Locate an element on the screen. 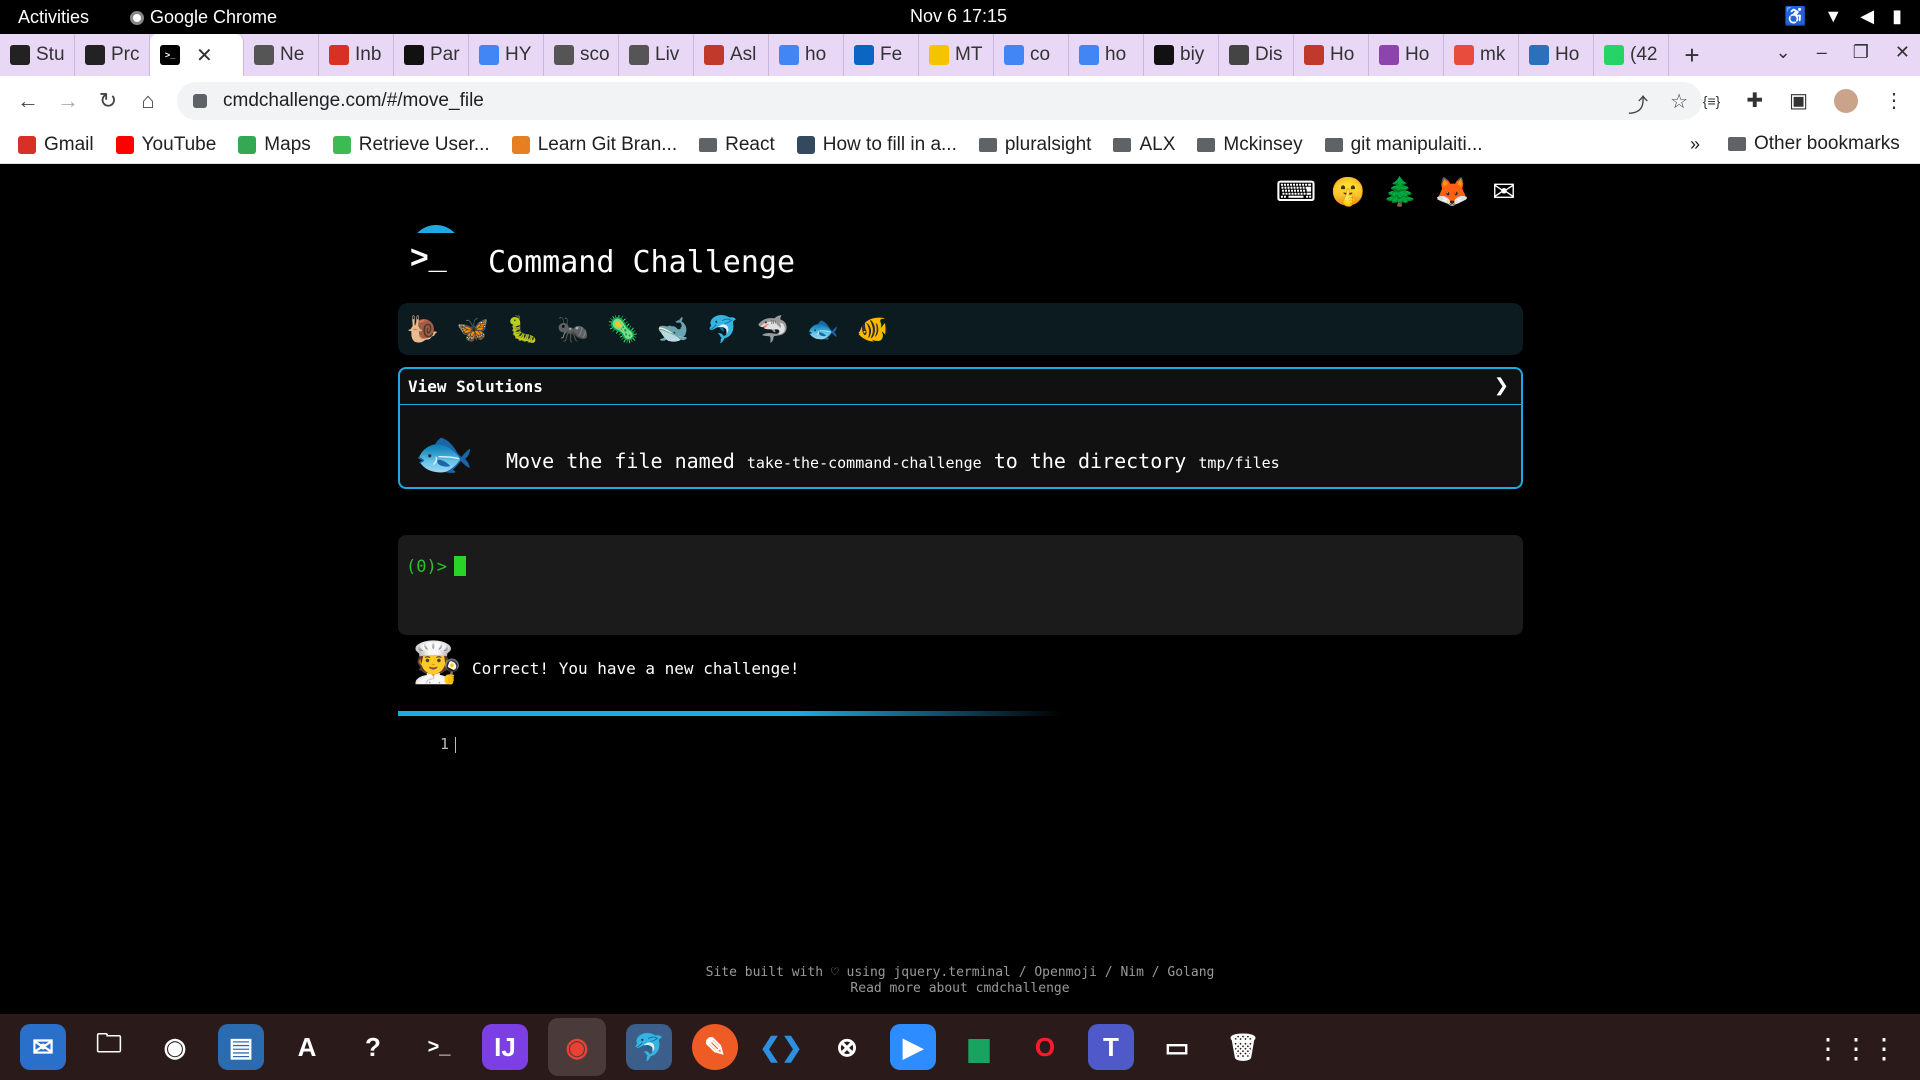  terminal-link-icon: ⌨ is located at coordinates (1296, 191).